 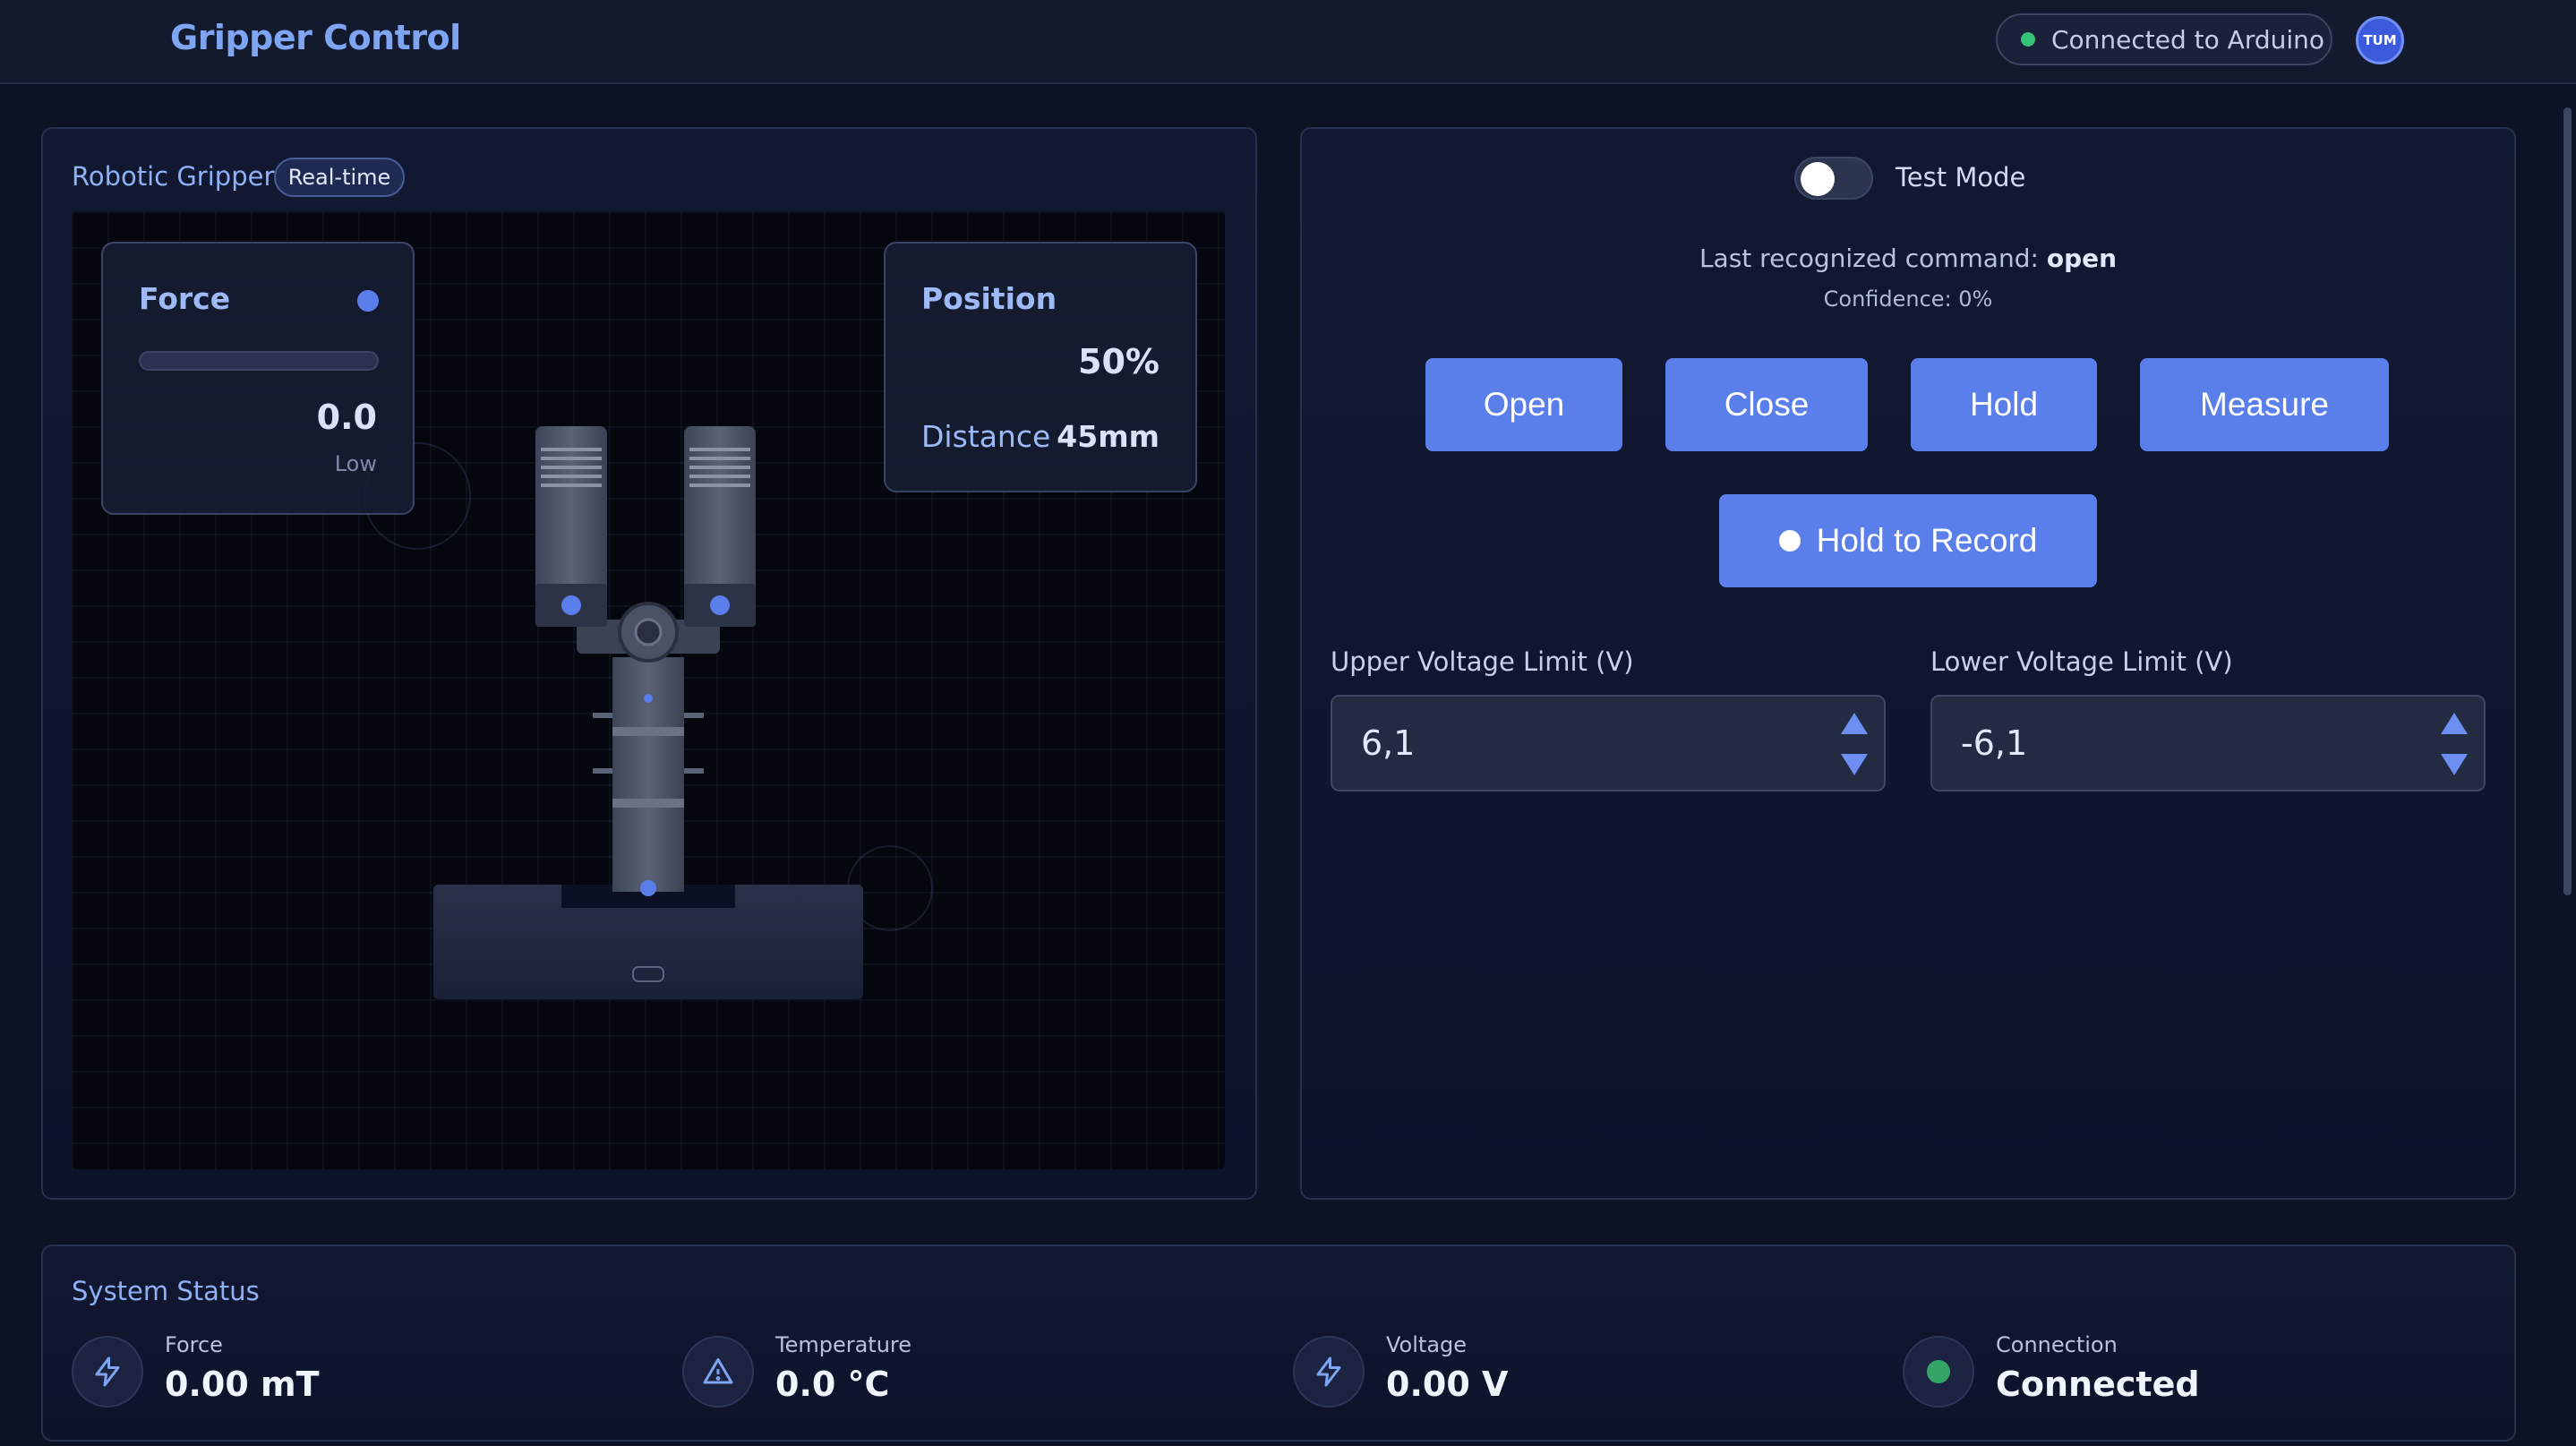 What do you see at coordinates (2004, 404) in the screenshot?
I see `hold-button: Hold` at bounding box center [2004, 404].